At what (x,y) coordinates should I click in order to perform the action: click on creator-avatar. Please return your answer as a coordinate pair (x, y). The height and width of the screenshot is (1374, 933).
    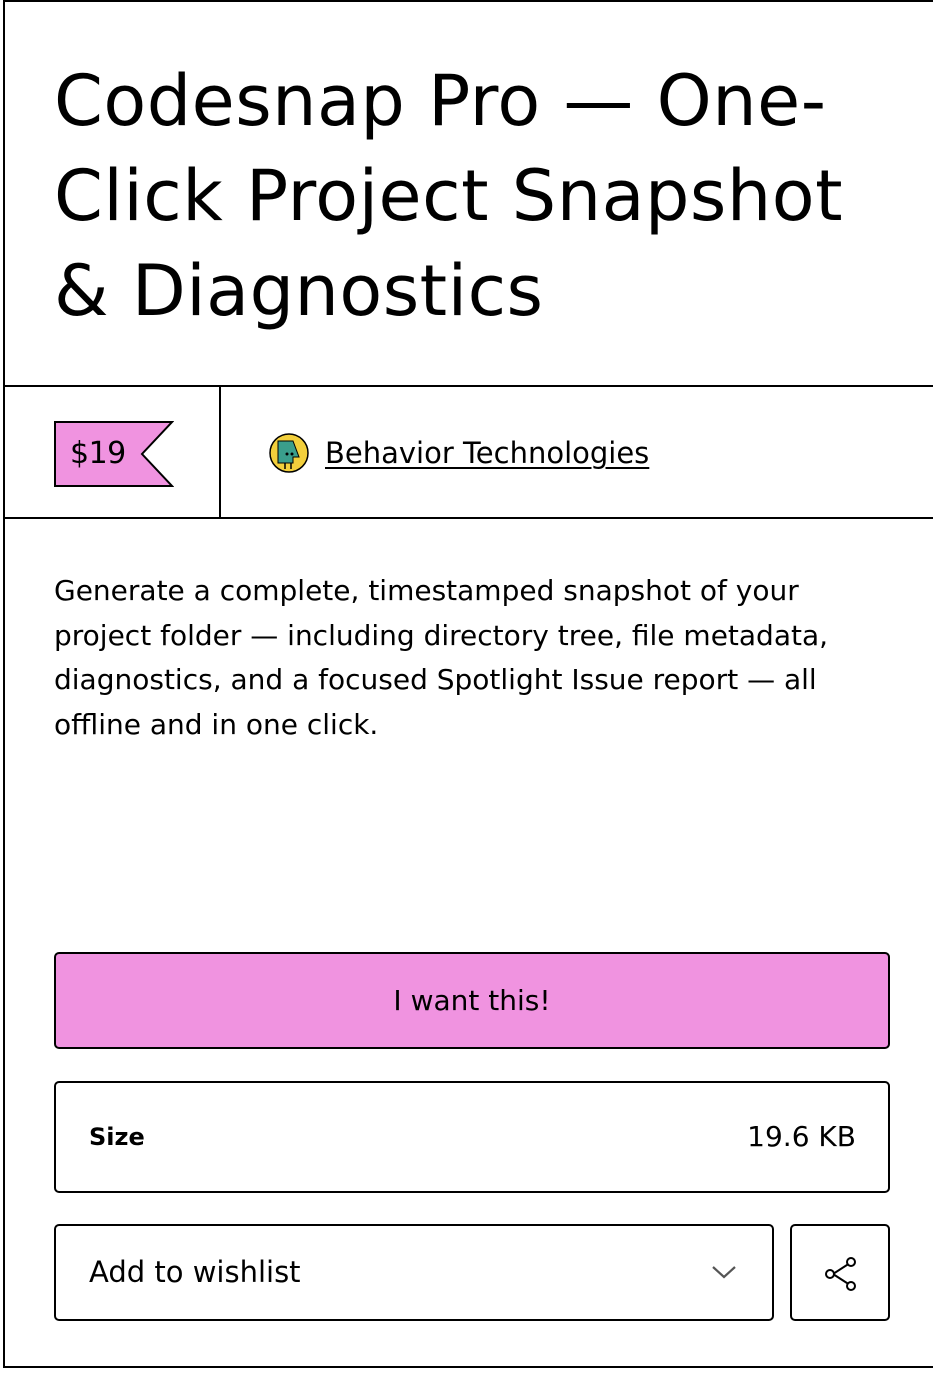
    Looking at the image, I should click on (289, 453).